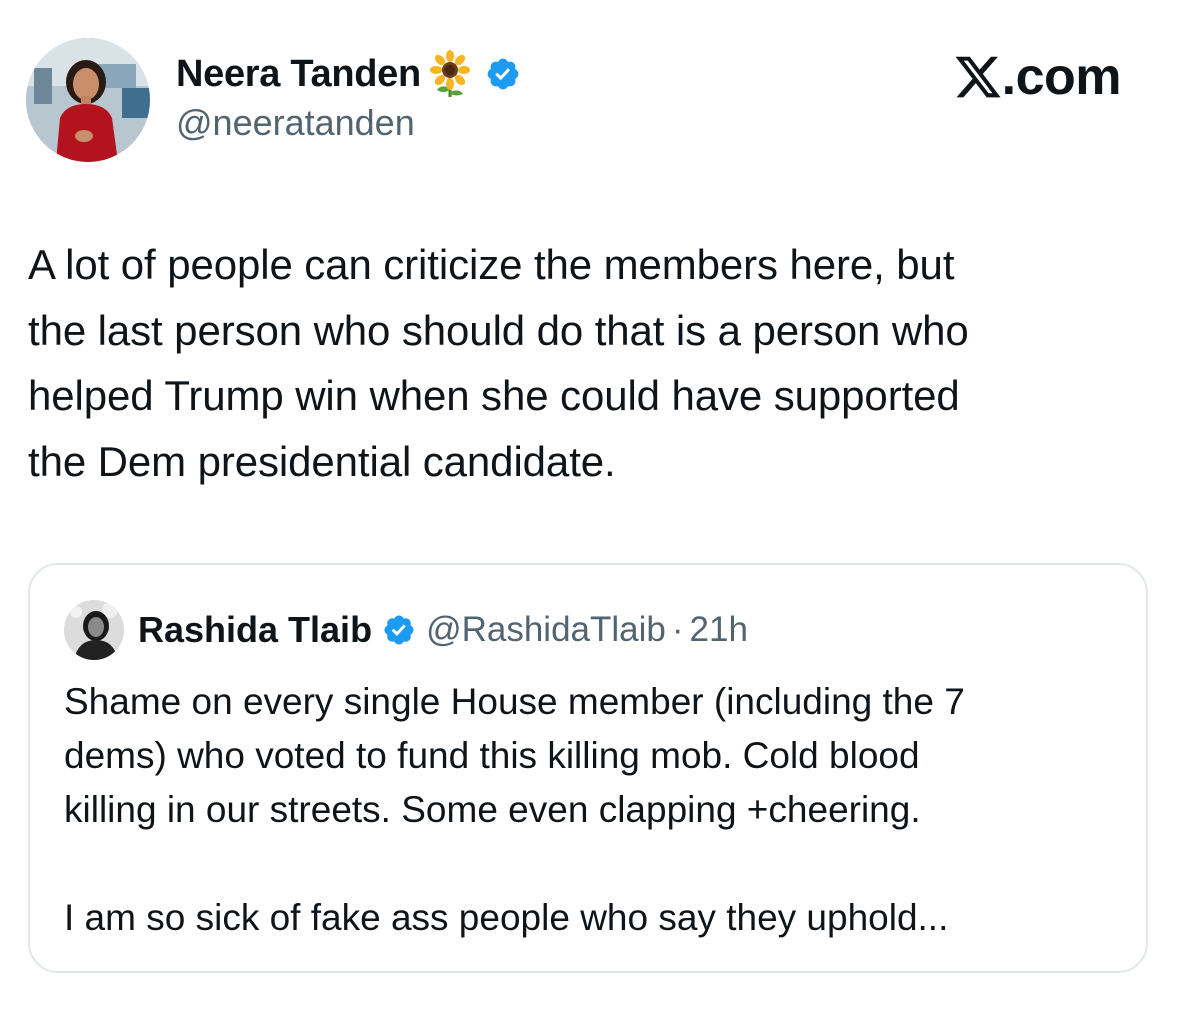  What do you see at coordinates (978, 77) in the screenshot?
I see `x-logo-icon` at bounding box center [978, 77].